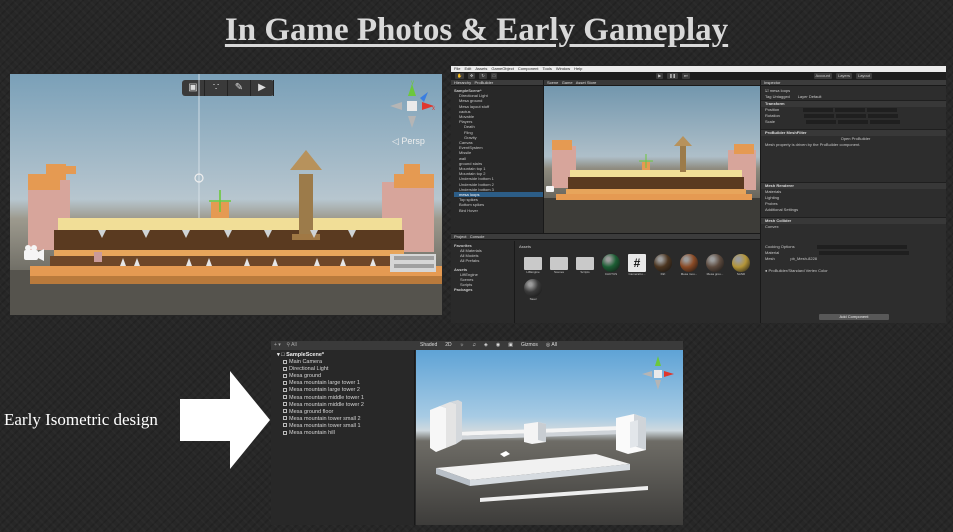 This screenshot has height=532, width=953. I want to click on asset-label: Dirt, so click(663, 274).